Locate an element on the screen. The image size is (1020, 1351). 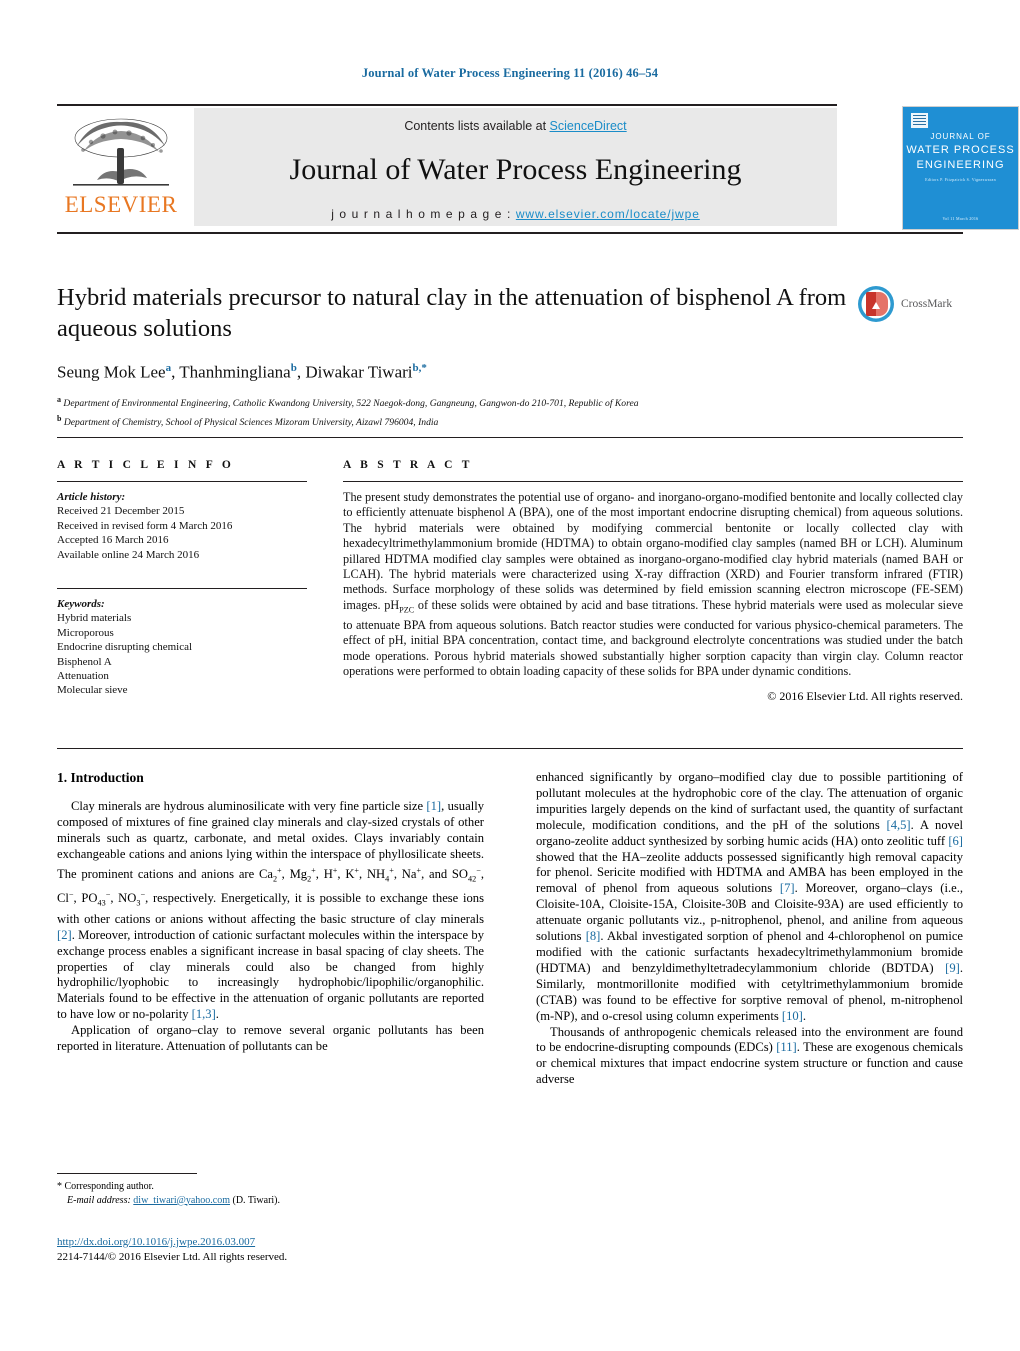
masthead-bottom-rule is located at coordinates (510, 233).